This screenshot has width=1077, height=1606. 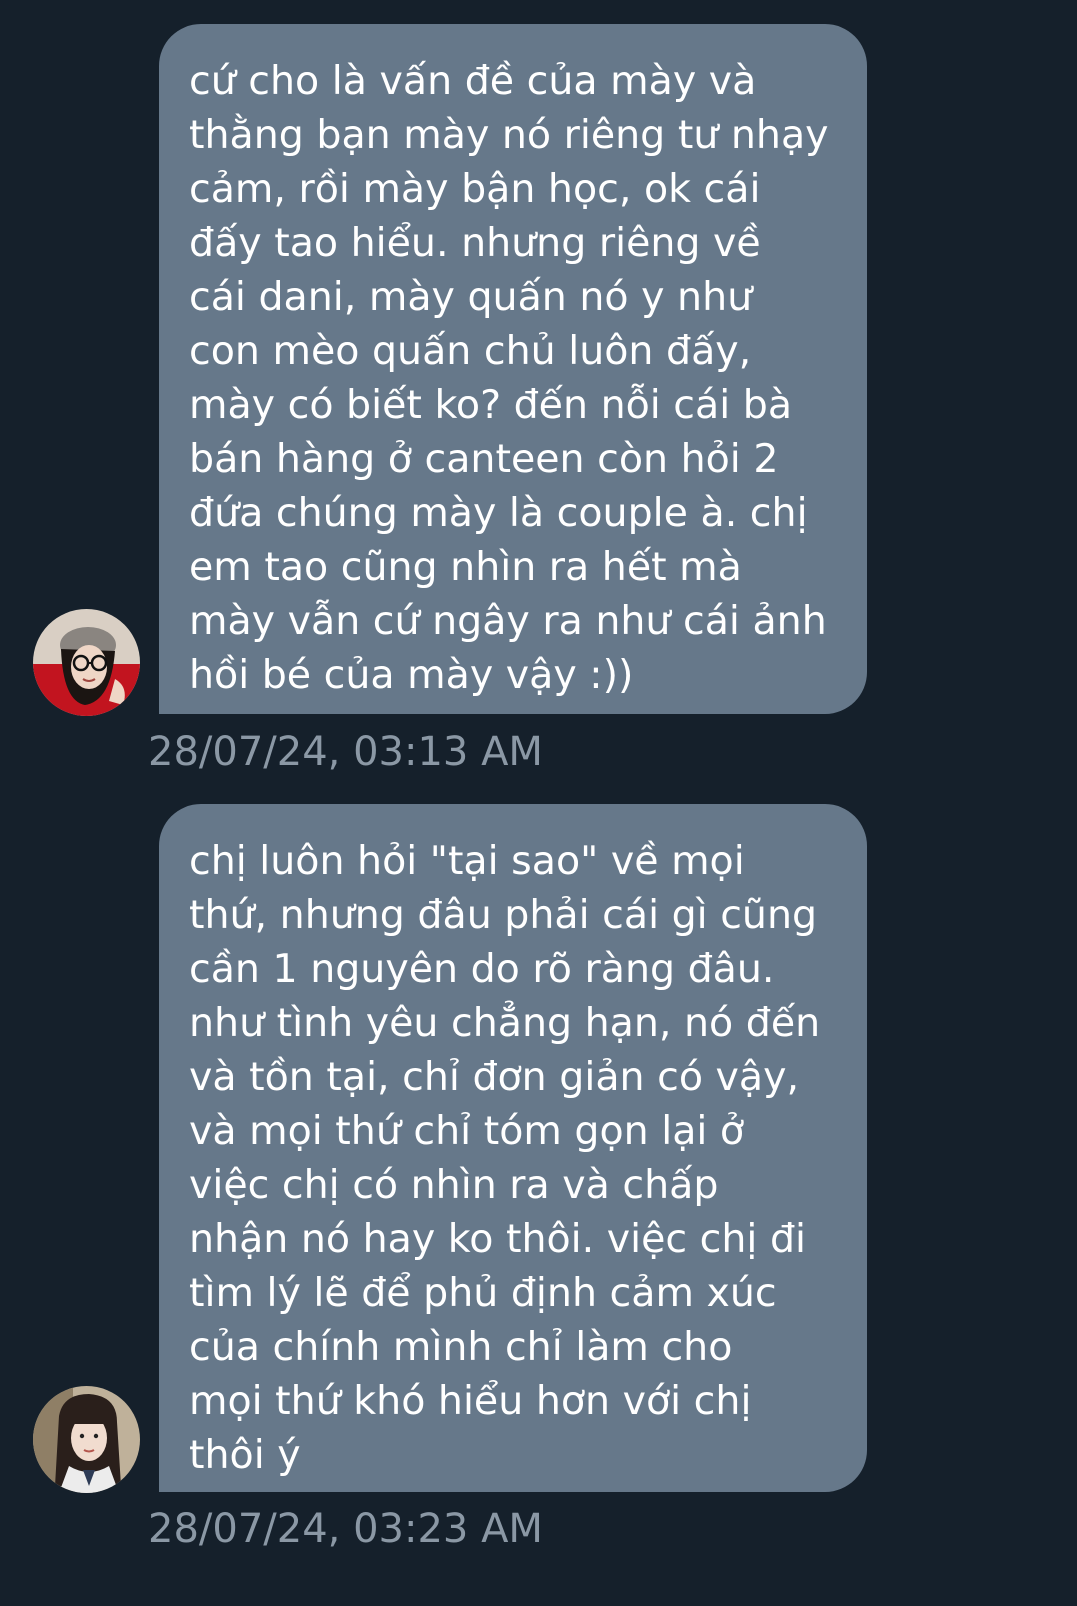 What do you see at coordinates (345, 752) in the screenshot?
I see `message-timestamp: 28/07/24, 03:13 AM` at bounding box center [345, 752].